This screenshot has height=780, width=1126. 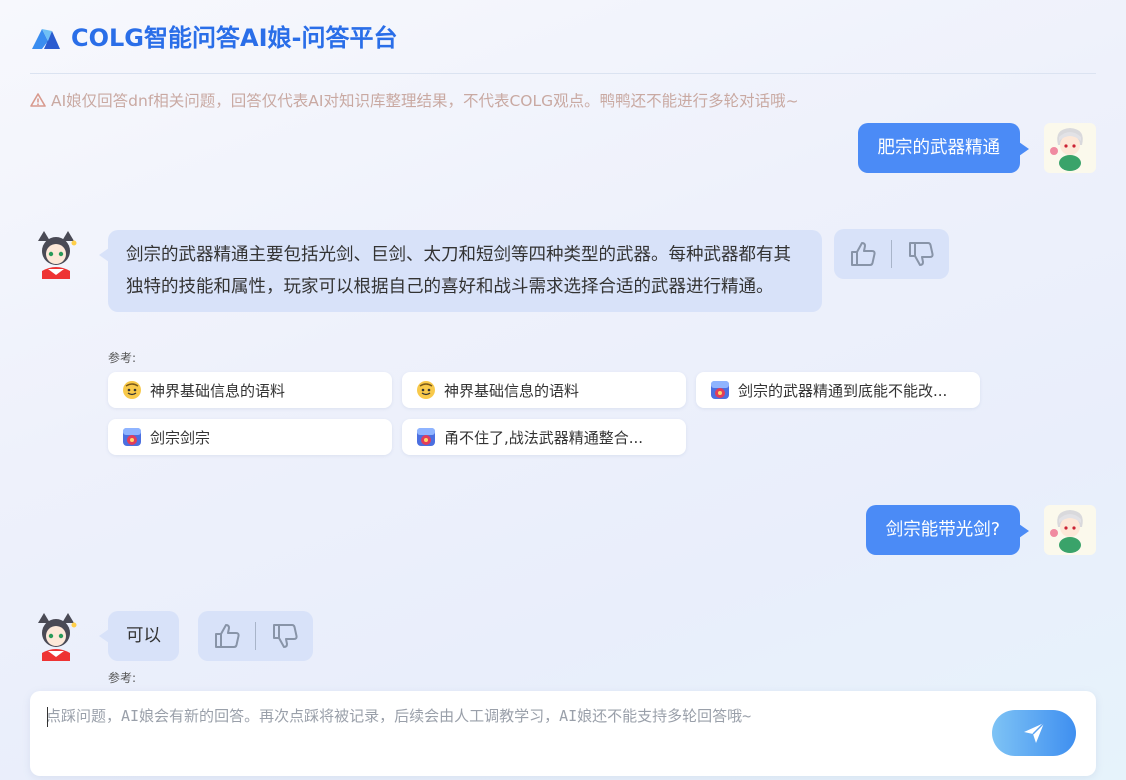 I want to click on send-icon, so click(x=1034, y=732).